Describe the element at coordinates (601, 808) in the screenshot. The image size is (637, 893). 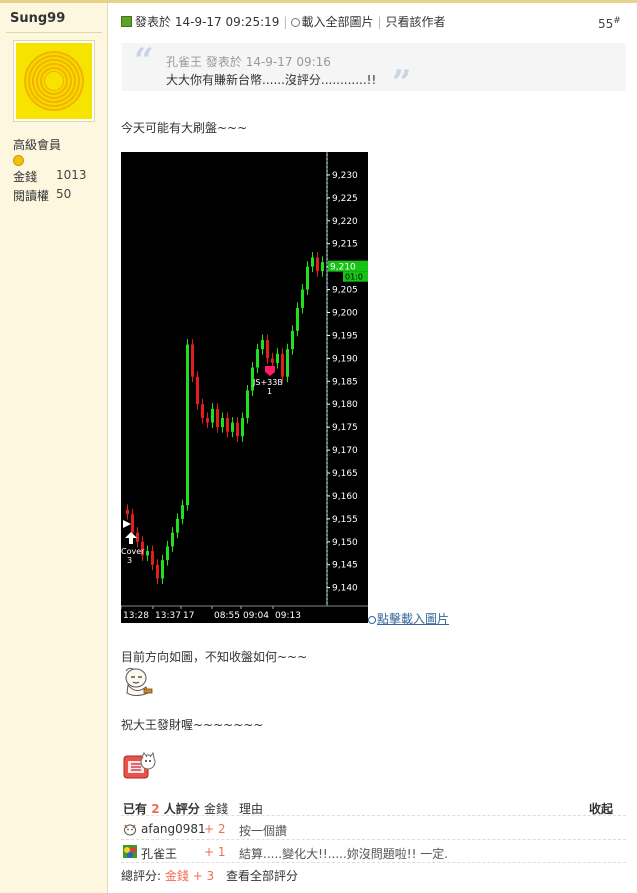
I see `collapse-link: 收起` at that location.